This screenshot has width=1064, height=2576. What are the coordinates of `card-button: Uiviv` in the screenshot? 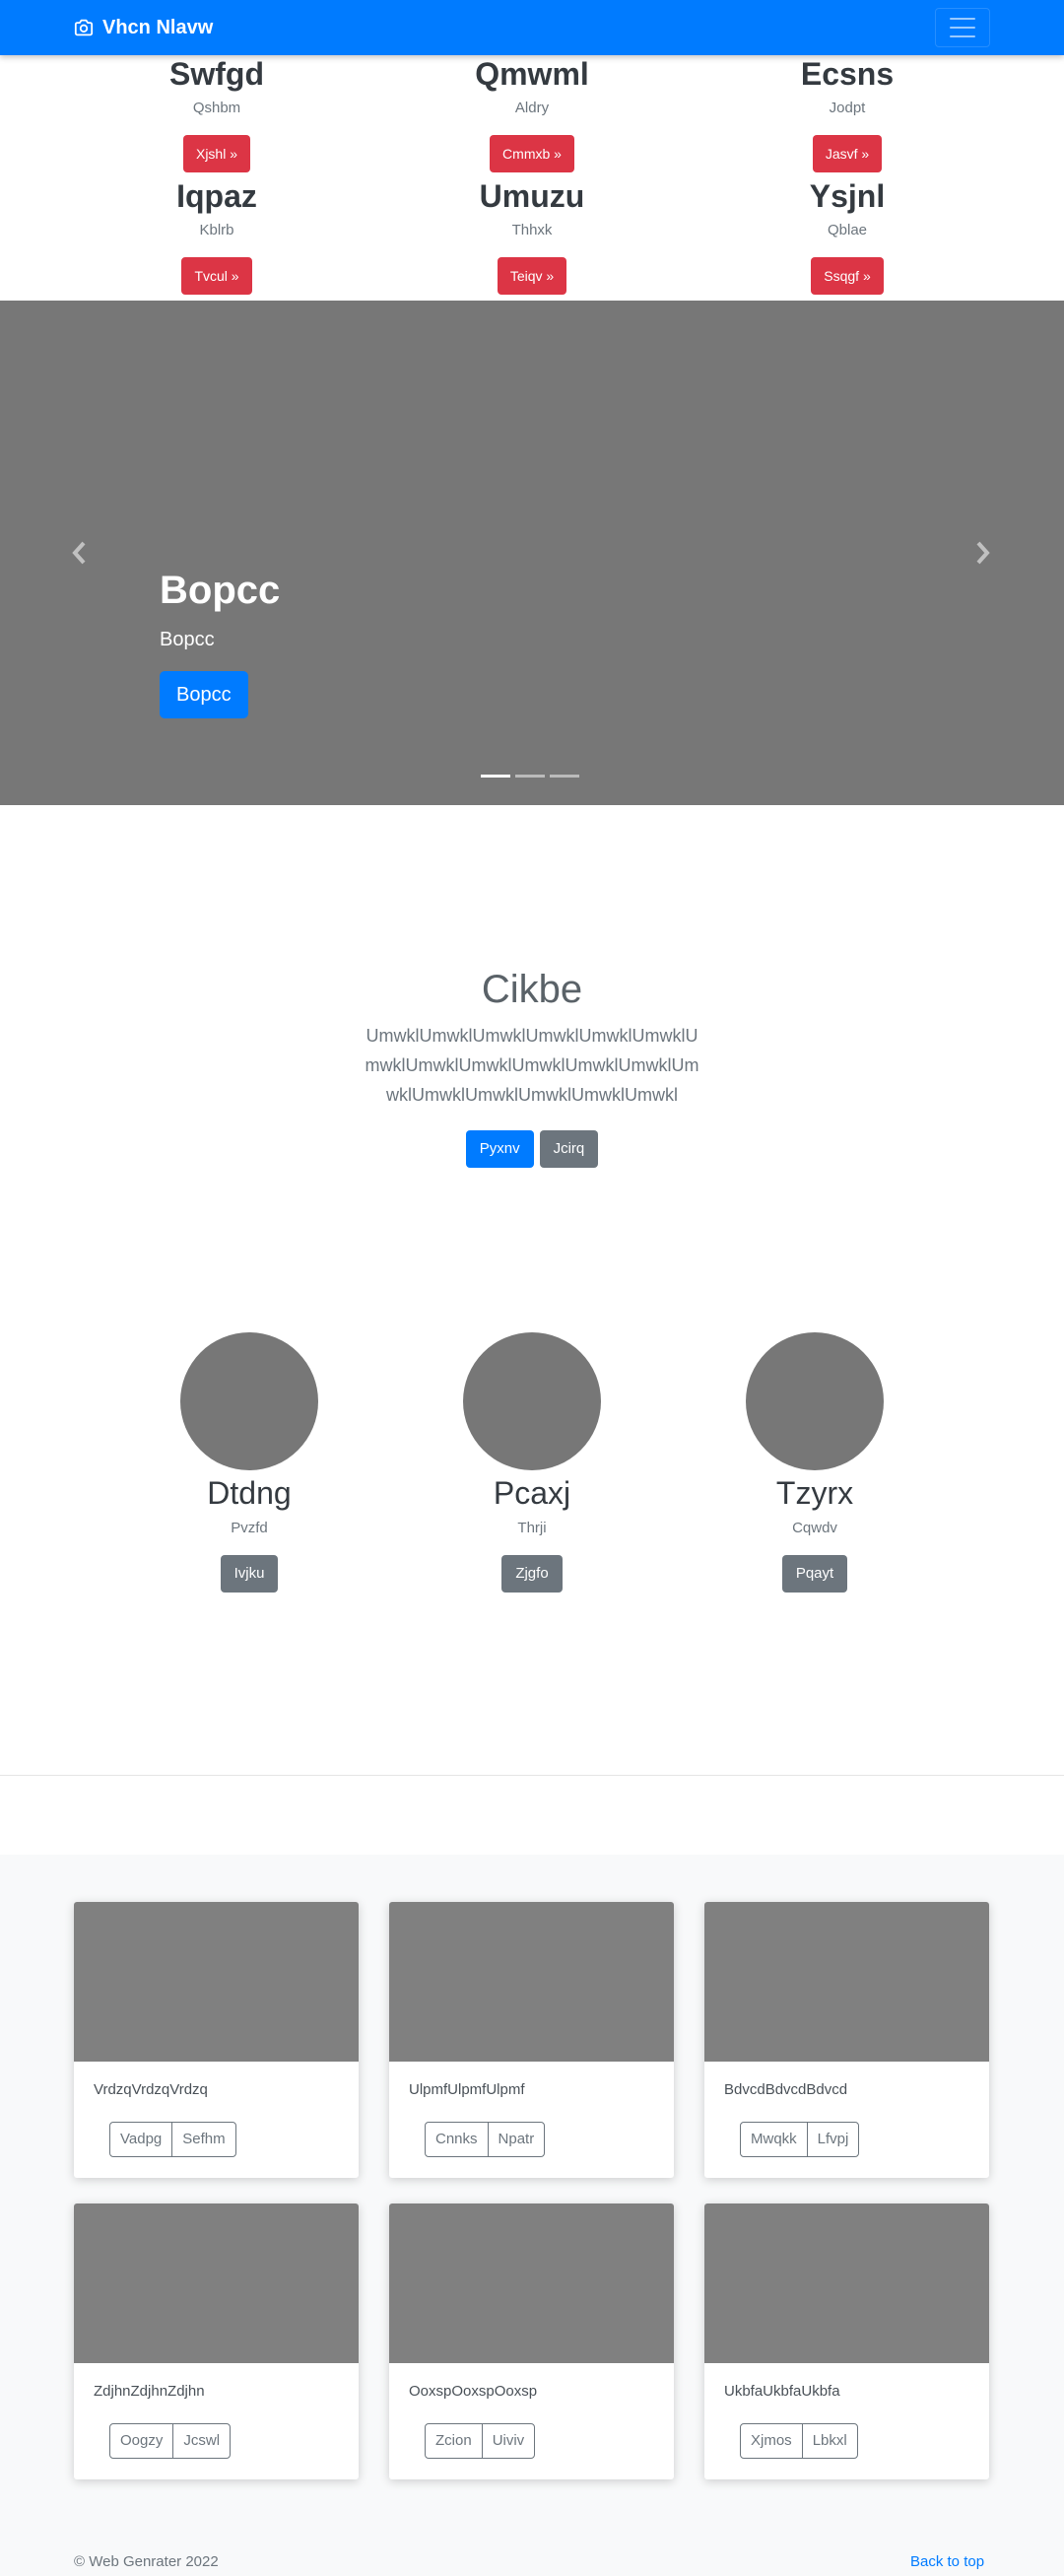 It's located at (508, 2441).